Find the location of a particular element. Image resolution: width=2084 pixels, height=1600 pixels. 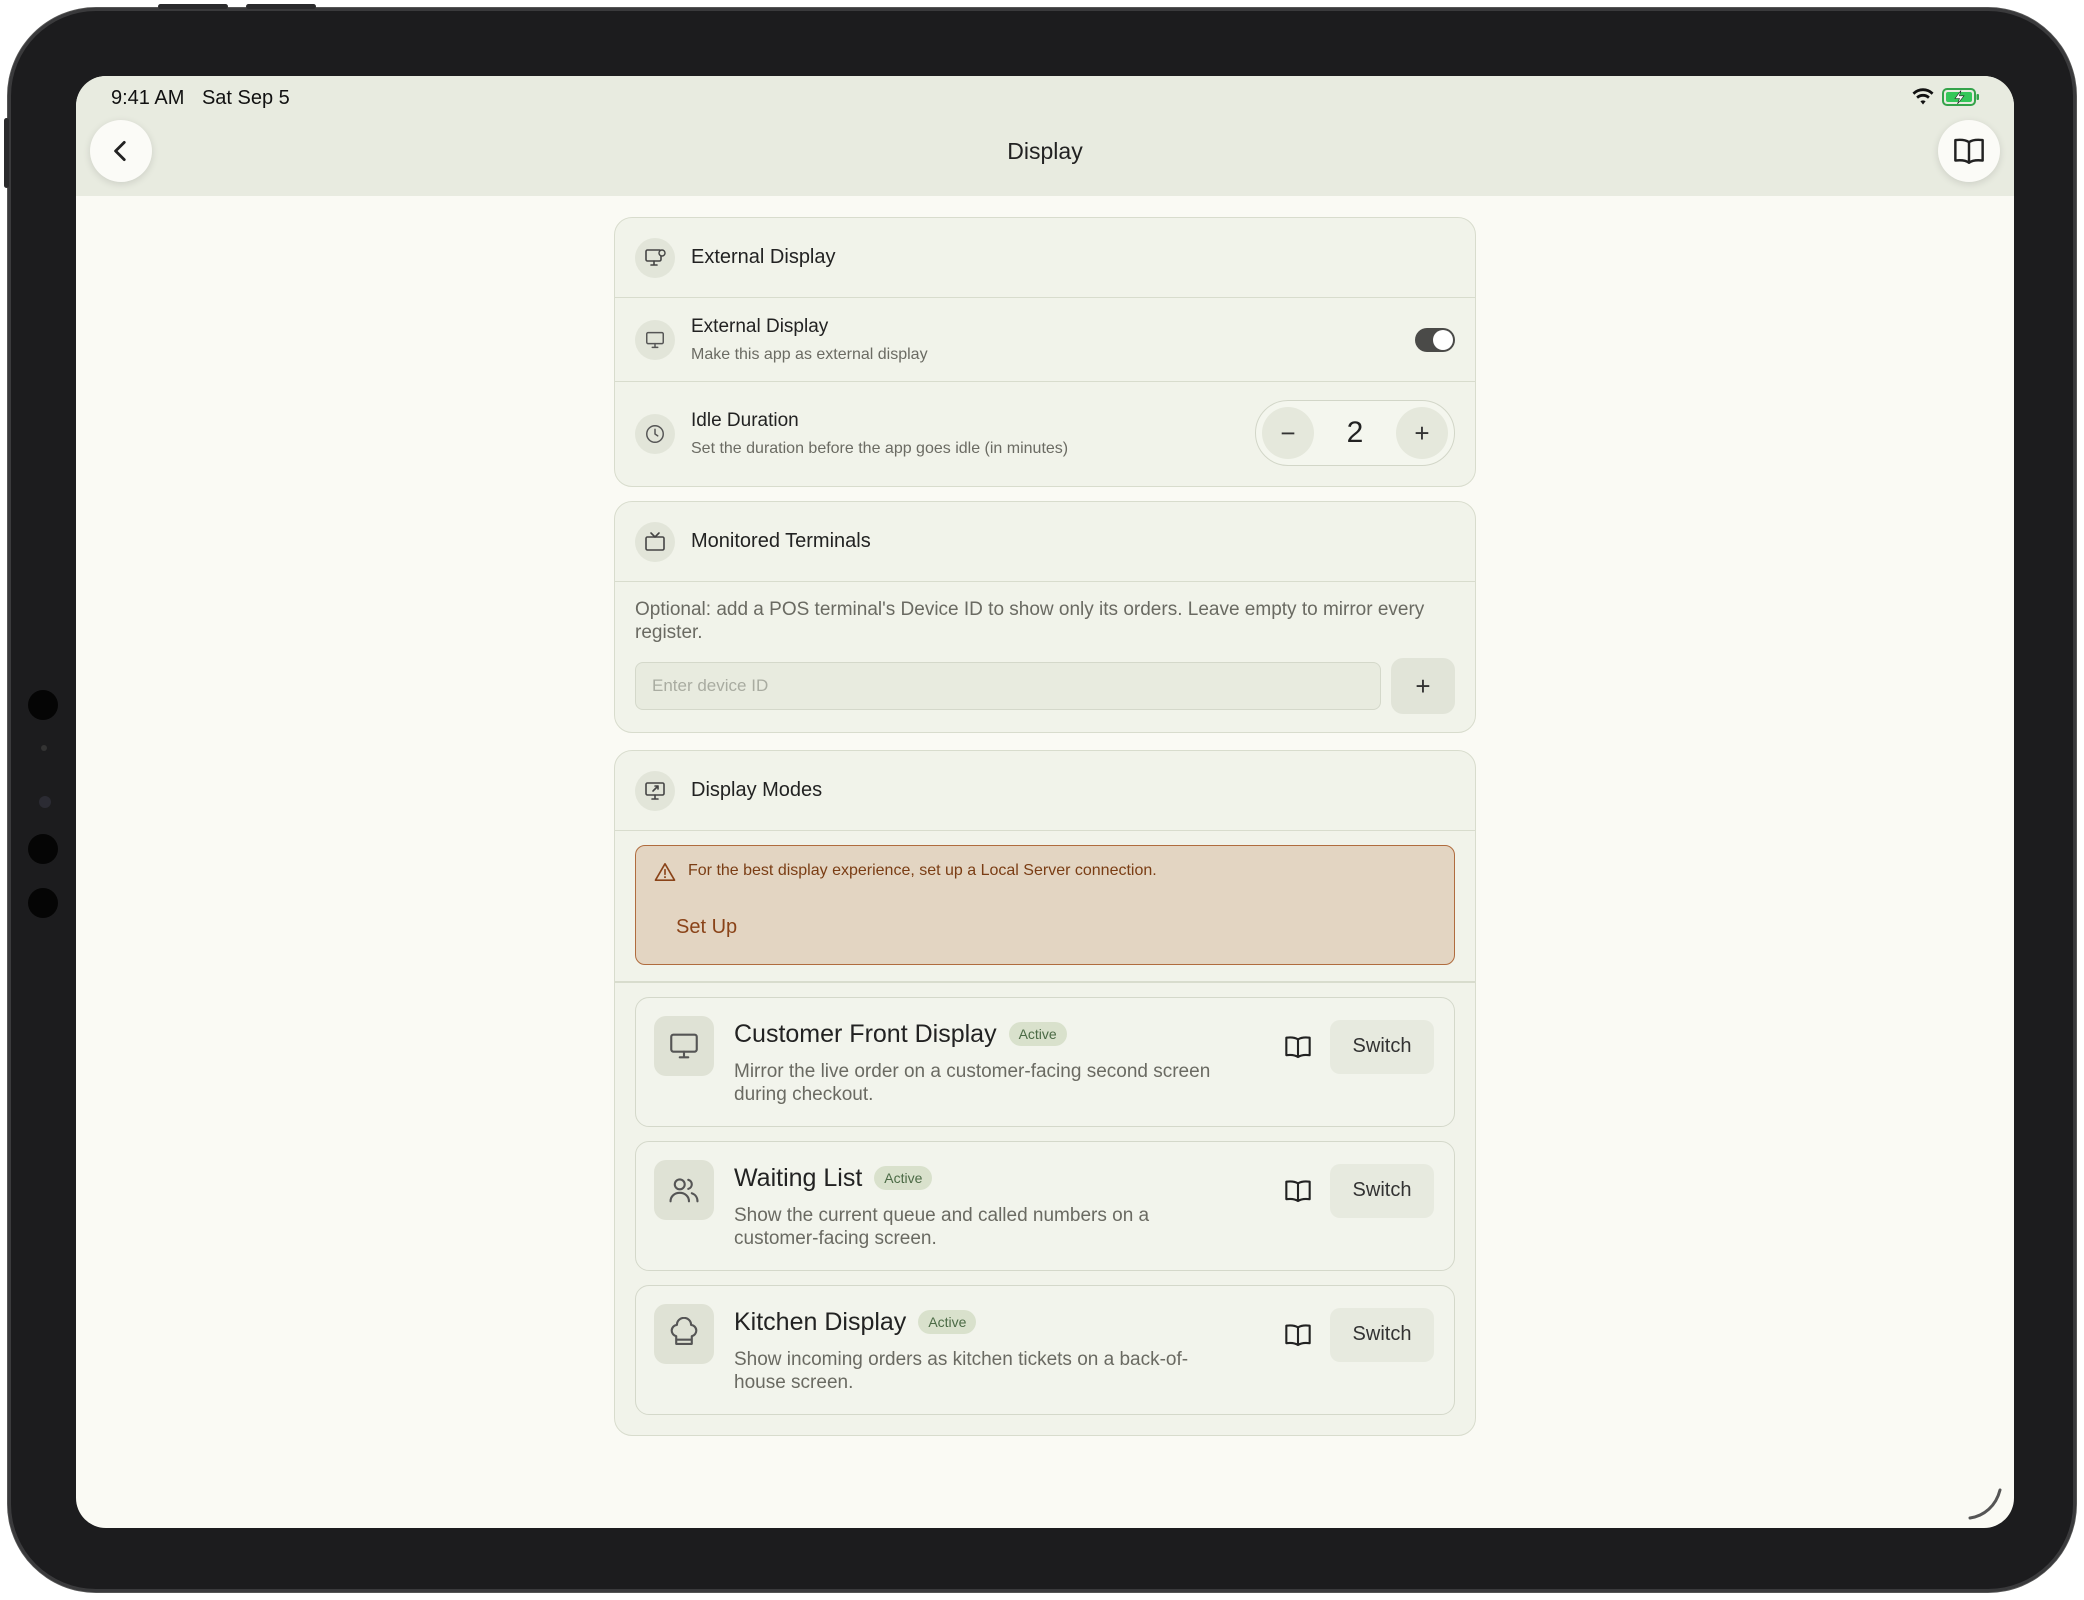

volume-button is located at coordinates (6, 153).